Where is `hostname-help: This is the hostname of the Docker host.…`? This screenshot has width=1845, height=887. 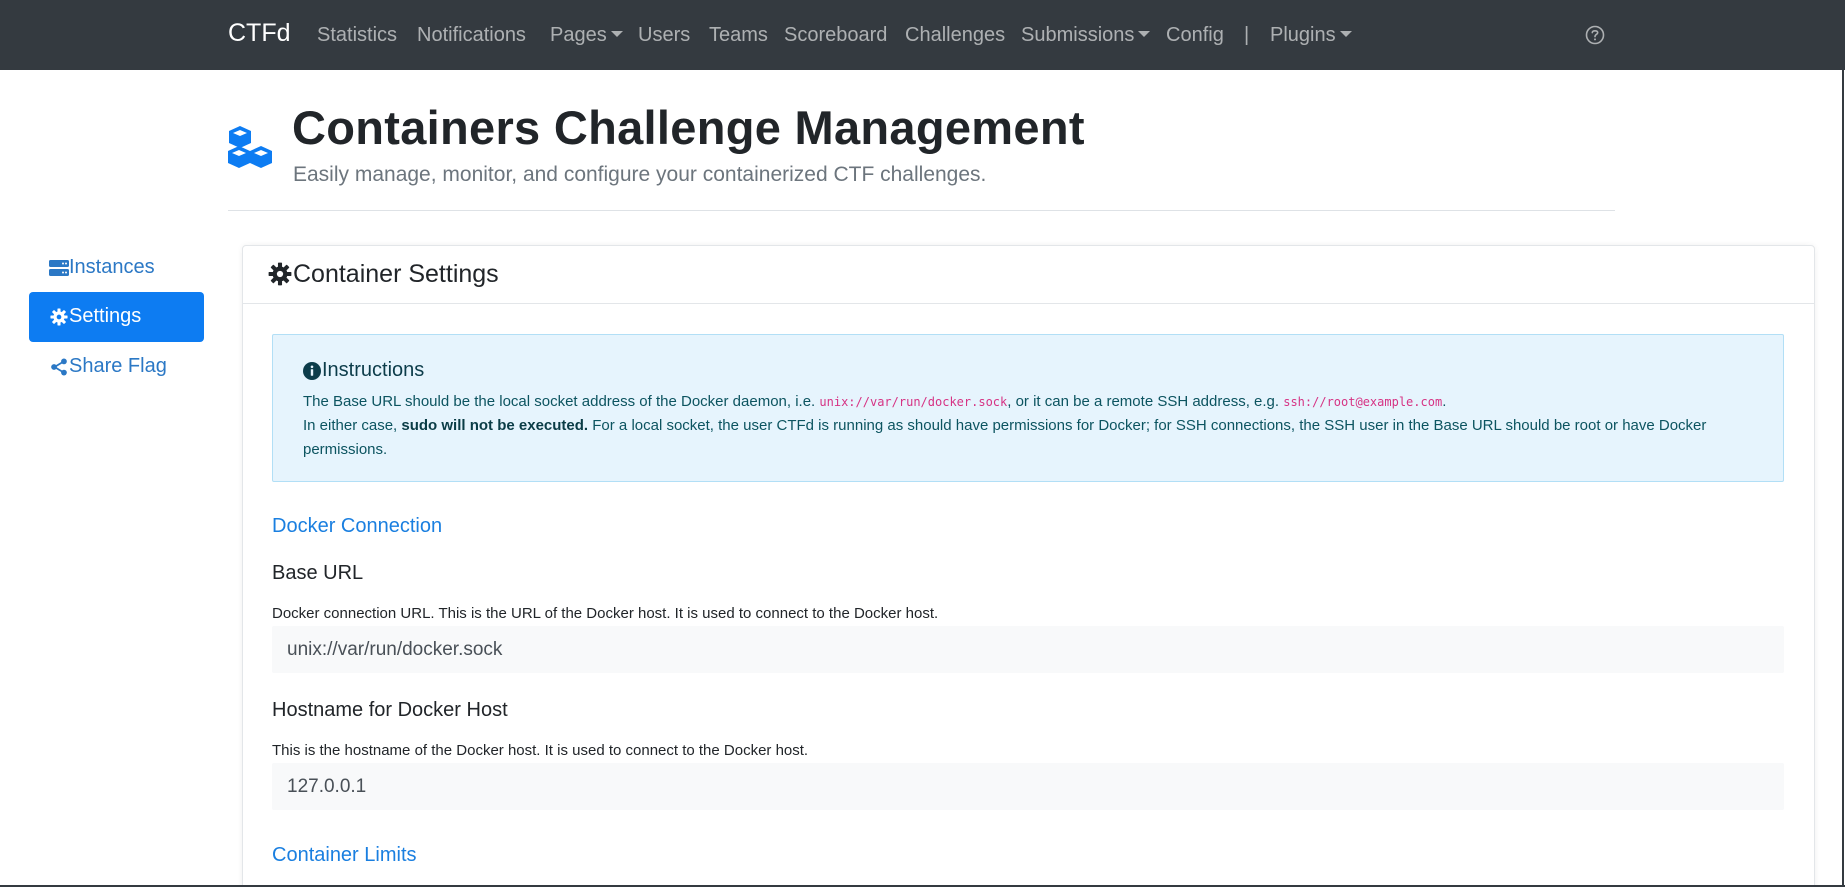
hostname-help: This is the hostname of the Docker host.… is located at coordinates (540, 750).